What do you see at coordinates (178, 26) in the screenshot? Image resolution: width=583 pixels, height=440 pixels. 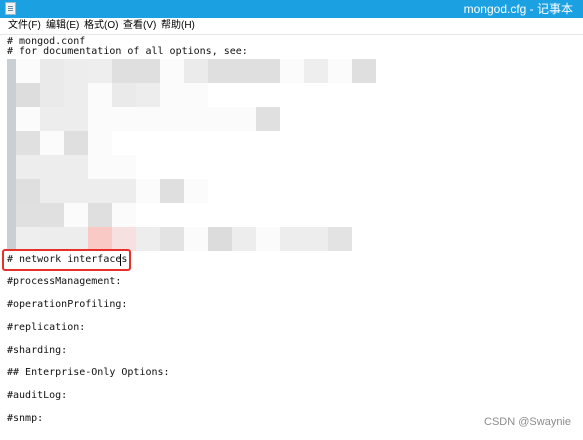 I see `menu-help: 帮助(H)` at bounding box center [178, 26].